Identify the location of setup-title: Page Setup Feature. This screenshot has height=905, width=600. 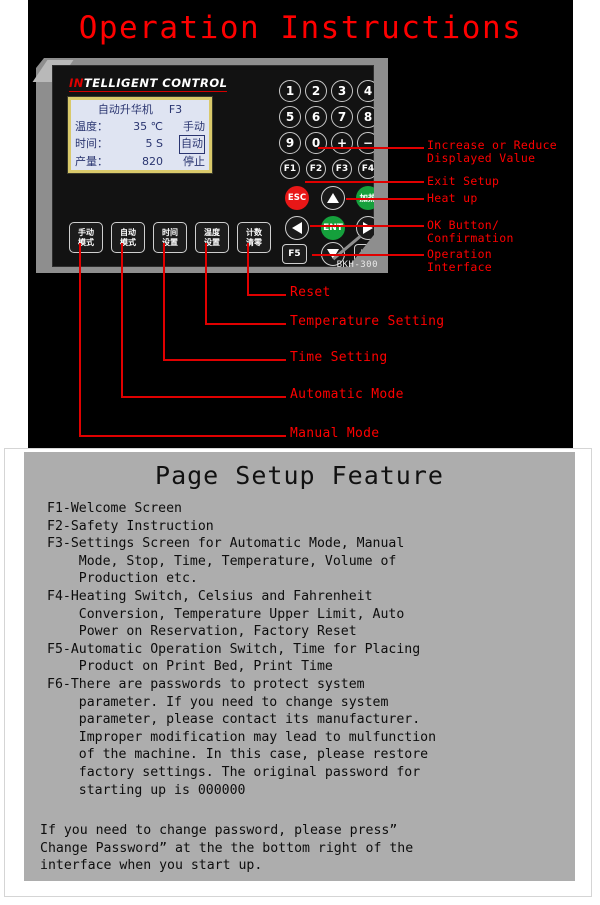
(299, 475).